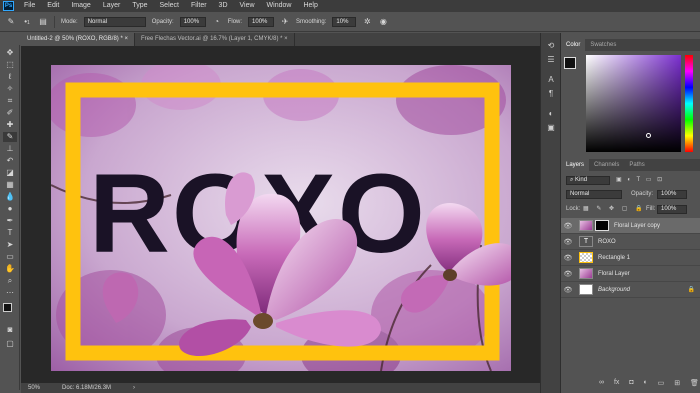 This screenshot has height=393, width=700. Describe the element at coordinates (53, 6) in the screenshot. I see `menu-edit: Edit` at that location.